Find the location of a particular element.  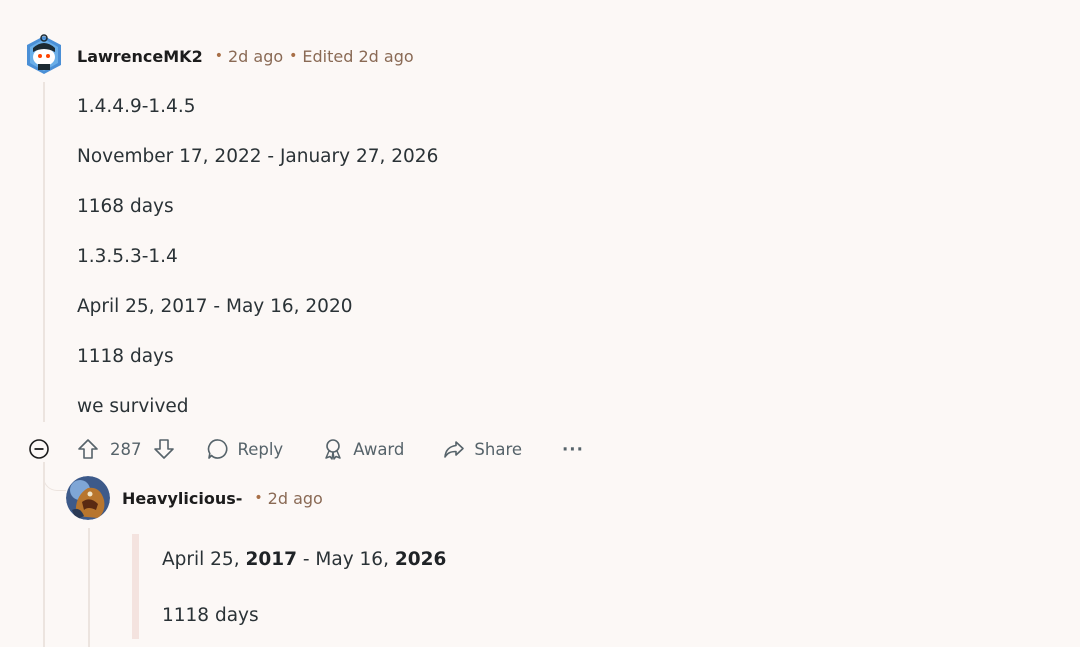

quote-text: - May 16, is located at coordinates (345, 559).